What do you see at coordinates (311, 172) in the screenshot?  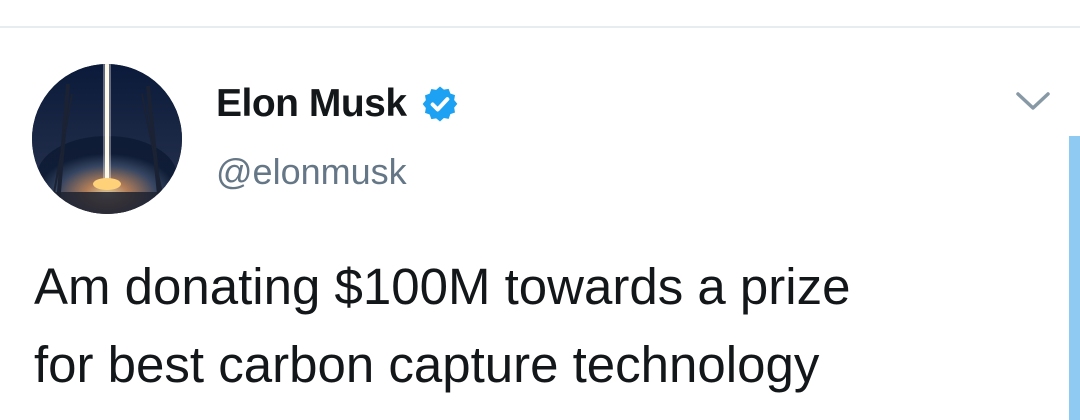 I see `user-handle: @elonmusk` at bounding box center [311, 172].